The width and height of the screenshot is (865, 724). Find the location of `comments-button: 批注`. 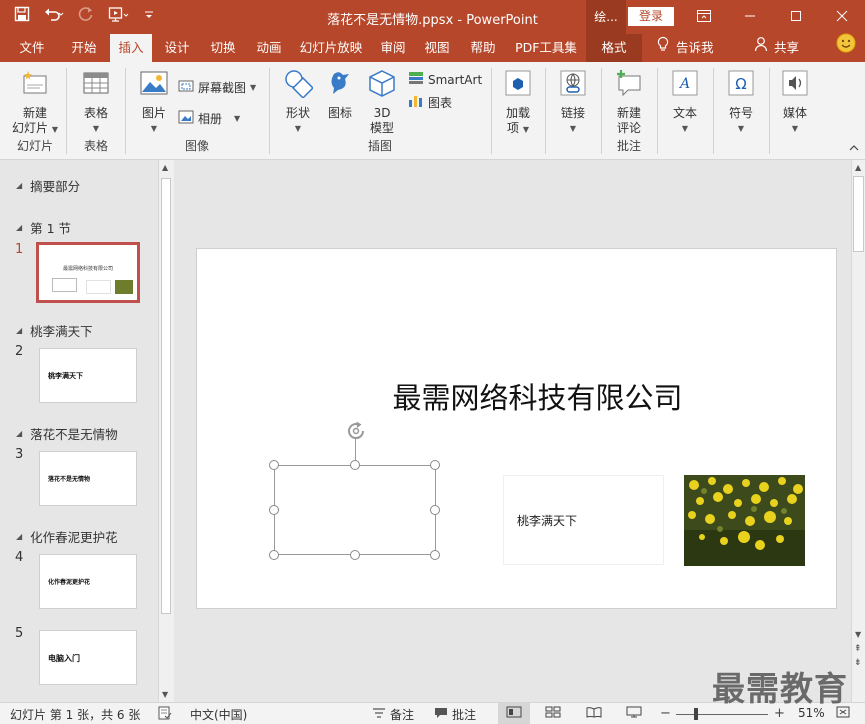

comments-button: 批注 is located at coordinates (455, 714).